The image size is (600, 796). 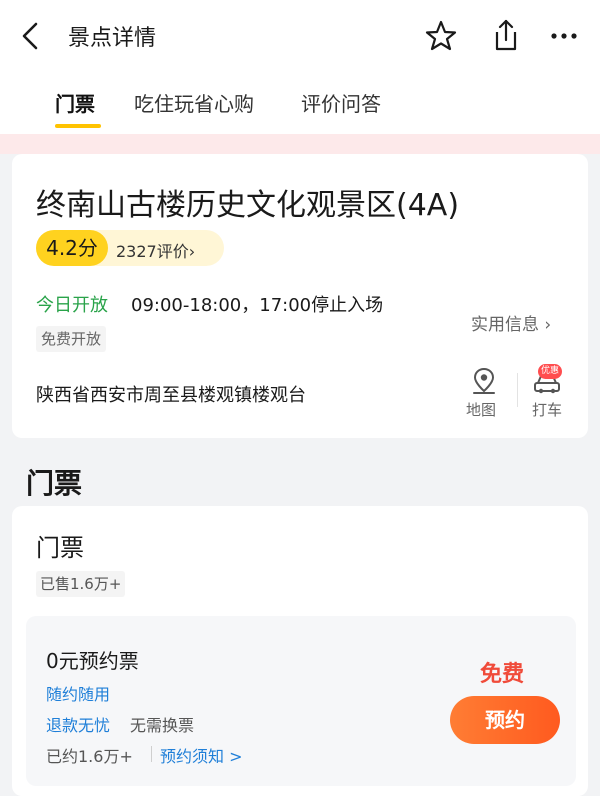 I want to click on refund-tag: 退款无忧, so click(x=78, y=725).